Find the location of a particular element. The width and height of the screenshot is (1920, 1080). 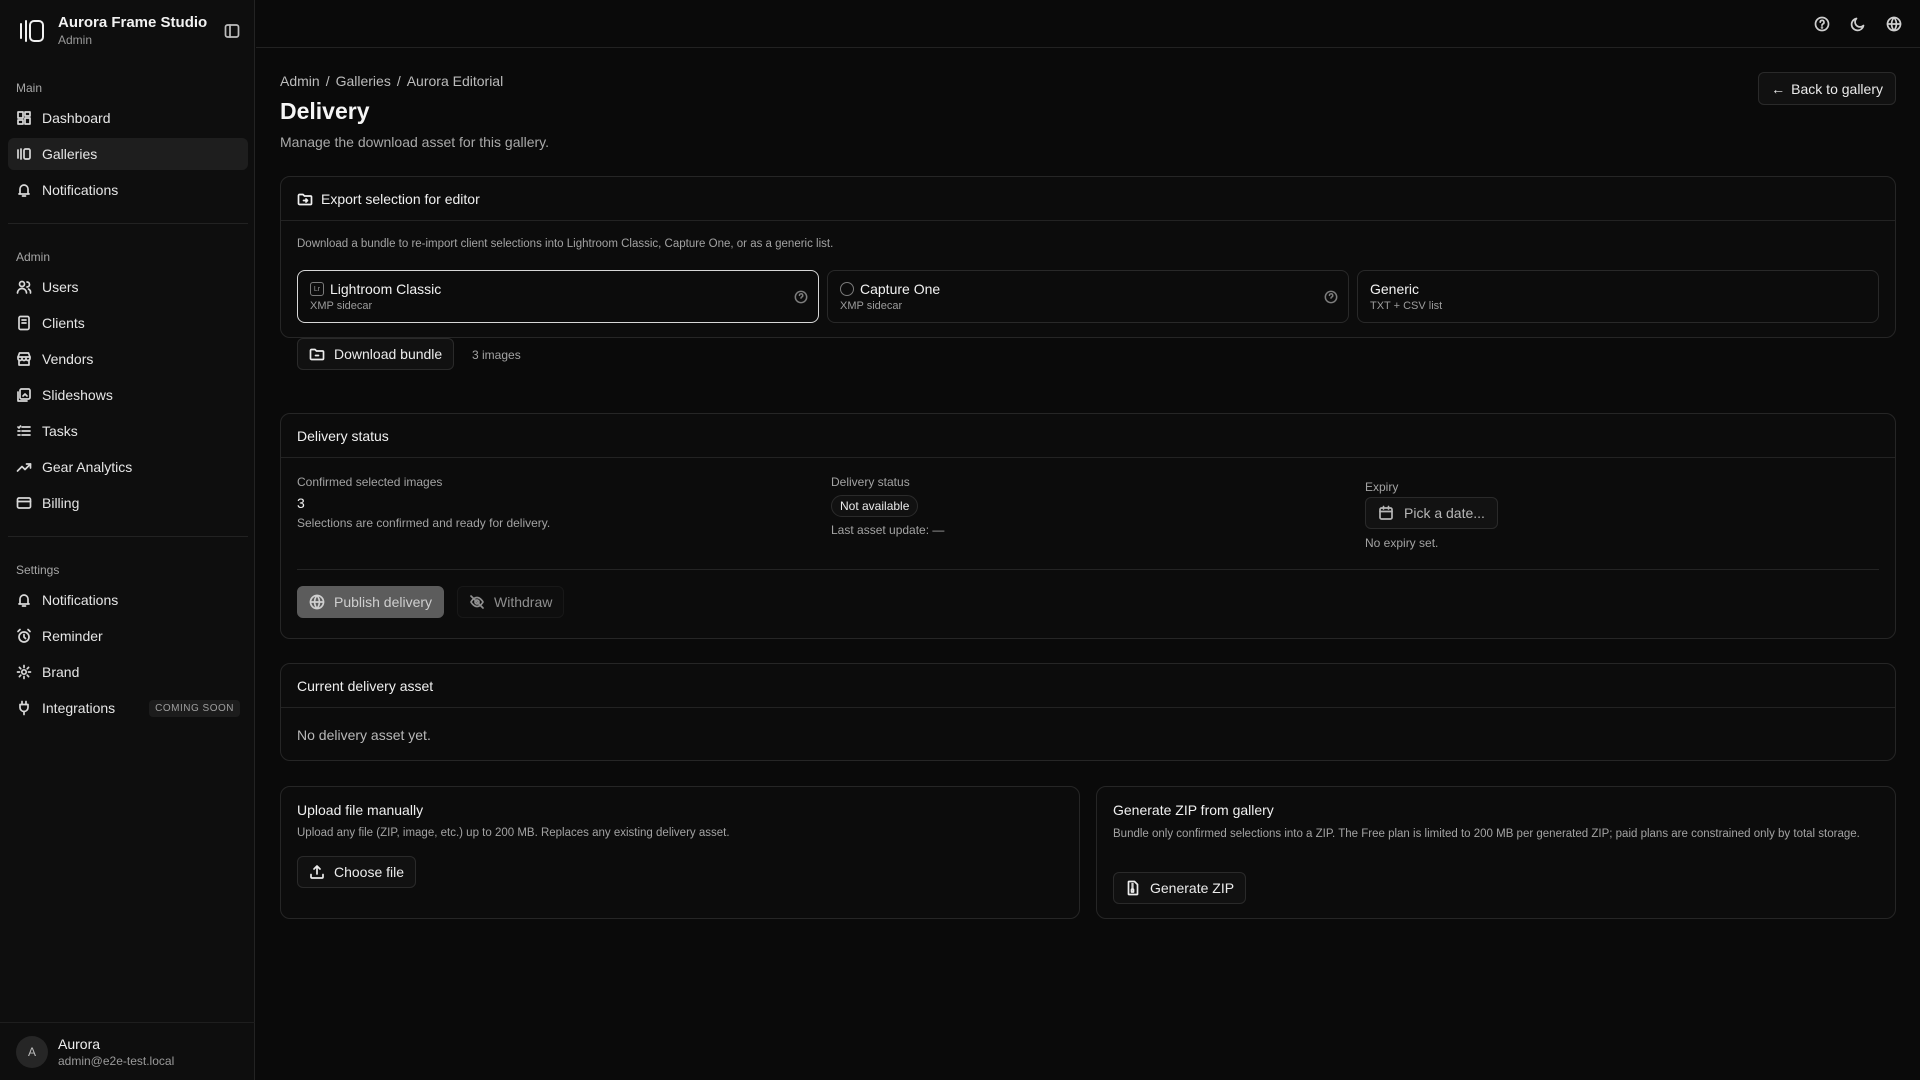

app-name: Aurora Frame Studio is located at coordinates (133, 22).